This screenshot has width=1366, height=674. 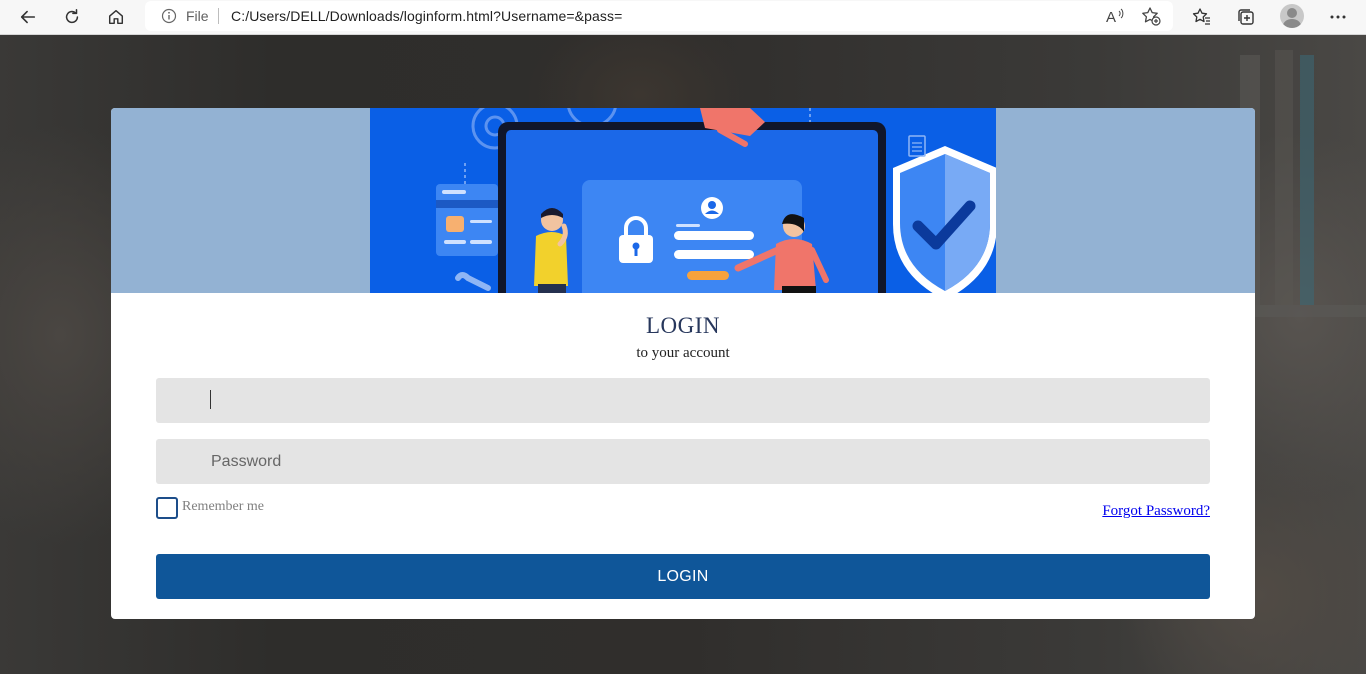 What do you see at coordinates (223, 507) in the screenshot?
I see `remember-me-label: Remember me` at bounding box center [223, 507].